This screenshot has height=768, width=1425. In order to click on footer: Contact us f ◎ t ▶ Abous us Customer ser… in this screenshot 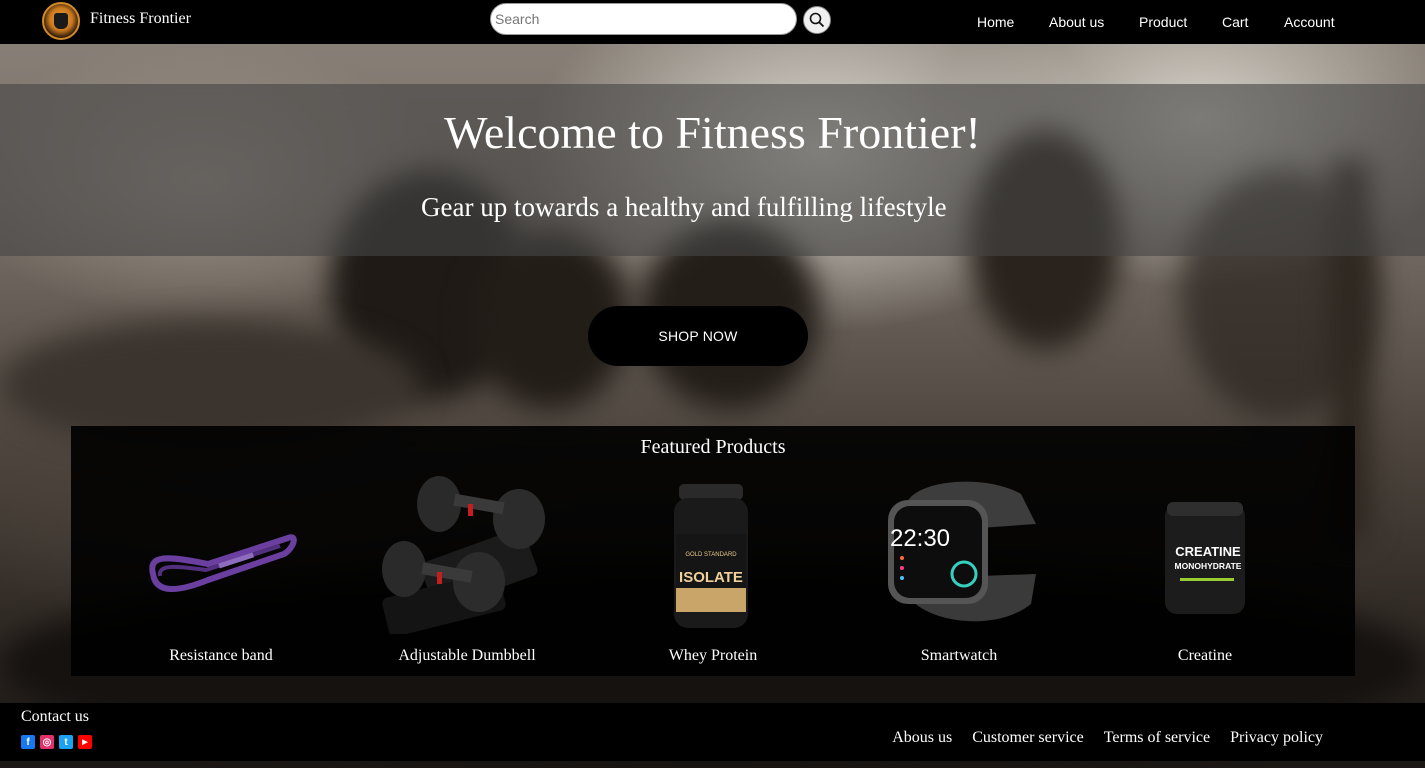, I will do `click(712, 732)`.